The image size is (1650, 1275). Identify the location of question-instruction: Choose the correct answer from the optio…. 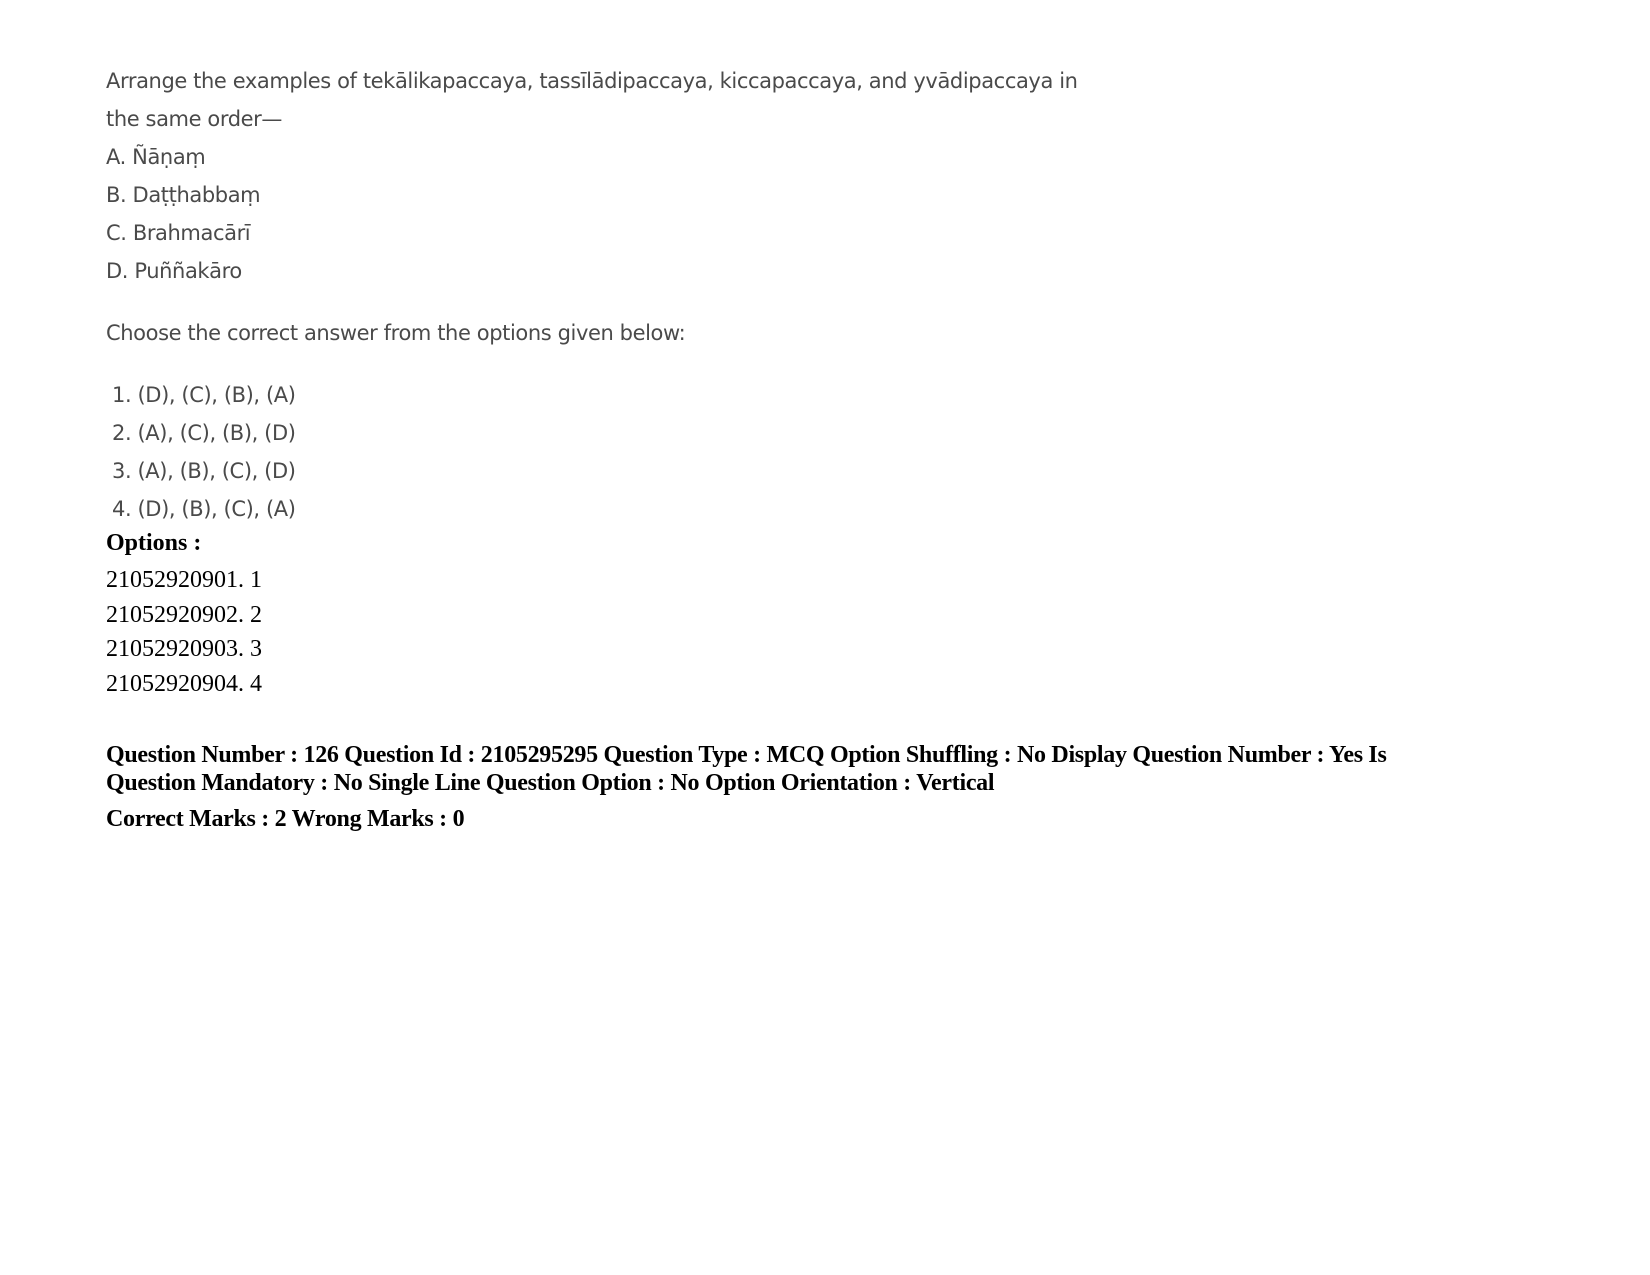
(396, 333).